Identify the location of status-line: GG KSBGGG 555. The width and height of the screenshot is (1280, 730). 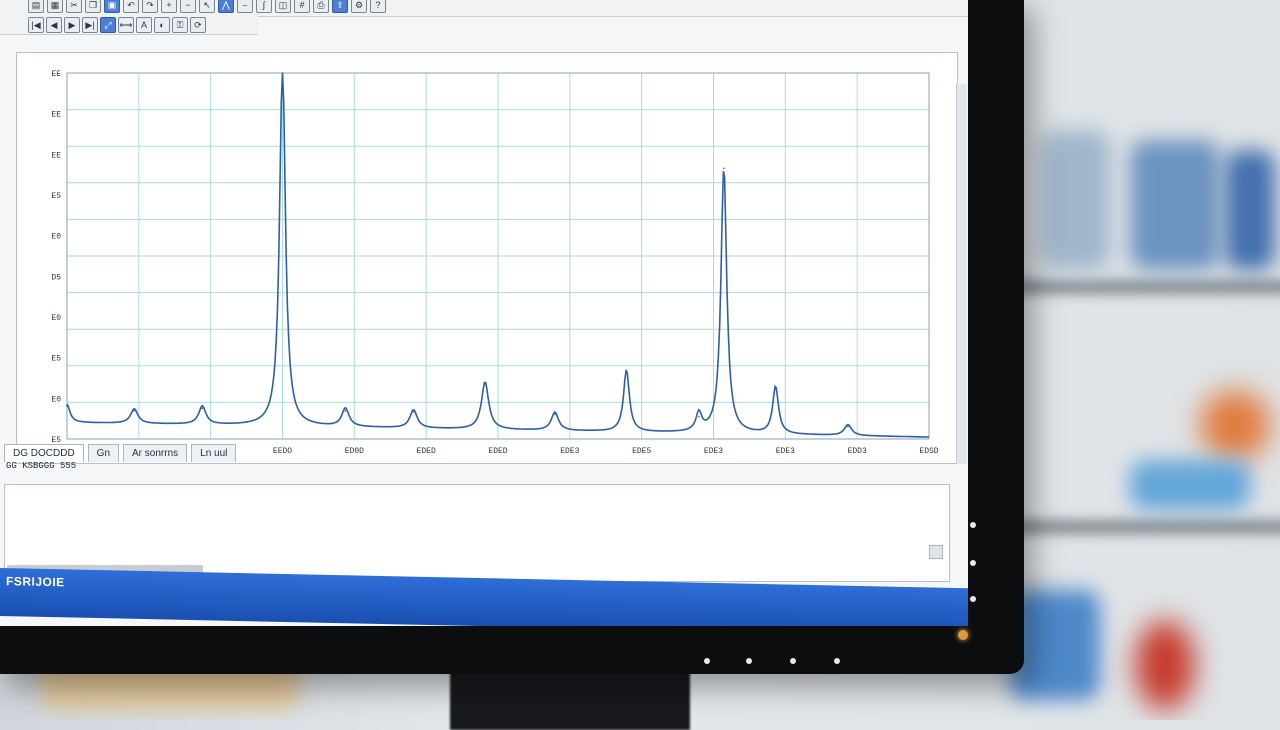
(41, 466).